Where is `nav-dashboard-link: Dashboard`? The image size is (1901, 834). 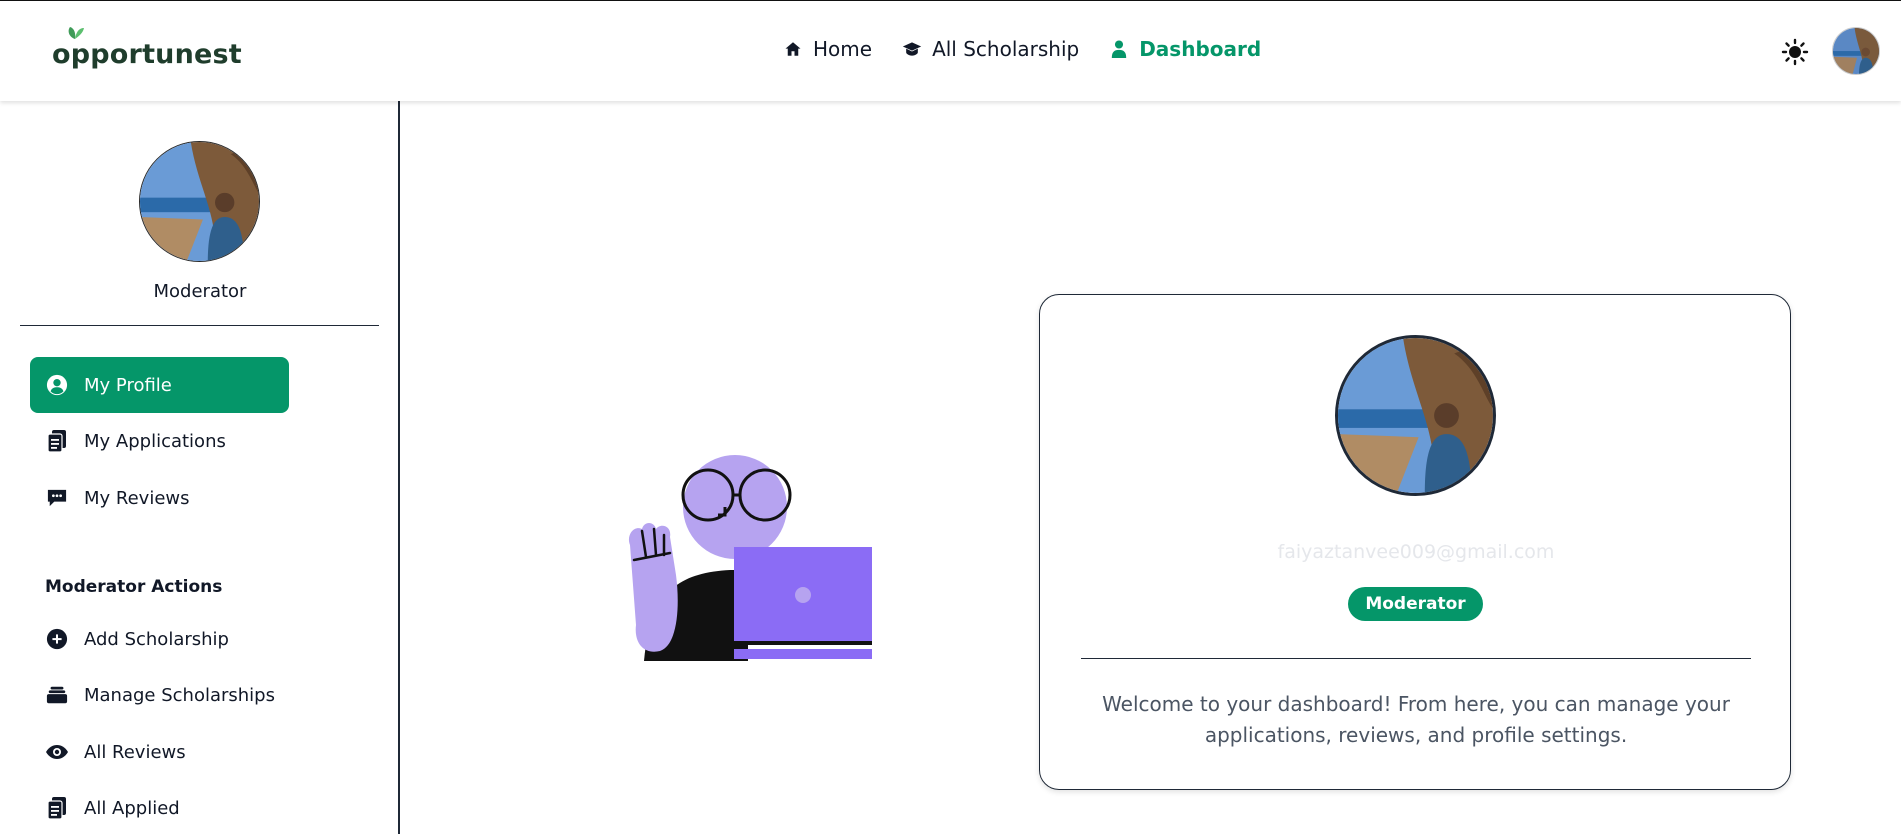 nav-dashboard-link: Dashboard is located at coordinates (1185, 49).